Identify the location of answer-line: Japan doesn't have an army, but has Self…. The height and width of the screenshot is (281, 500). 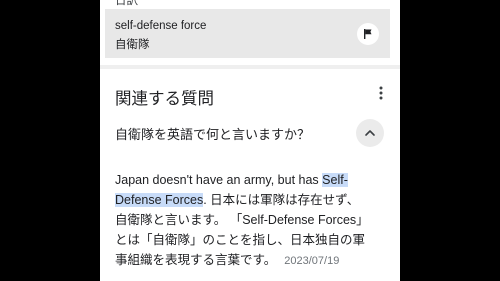
(256, 180).